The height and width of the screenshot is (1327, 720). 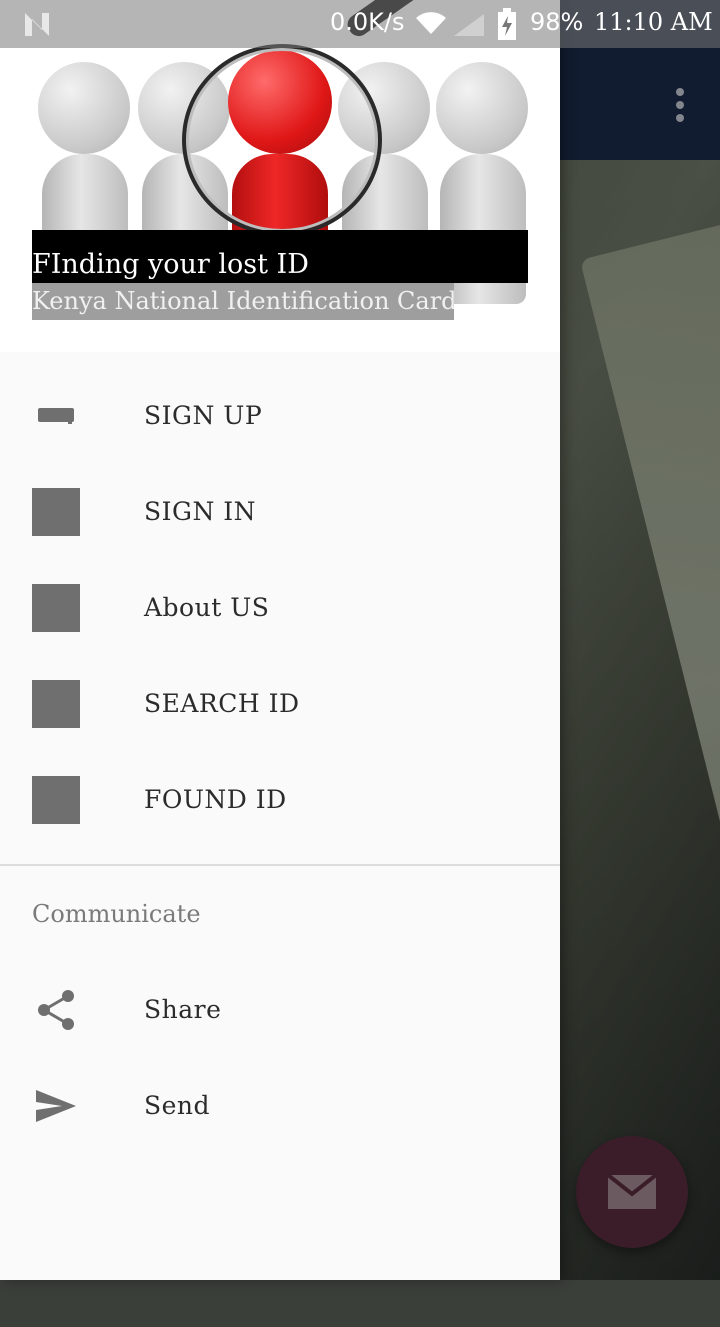 What do you see at coordinates (280, 416) in the screenshot?
I see `menu-item-sign-up: SIGN UP` at bounding box center [280, 416].